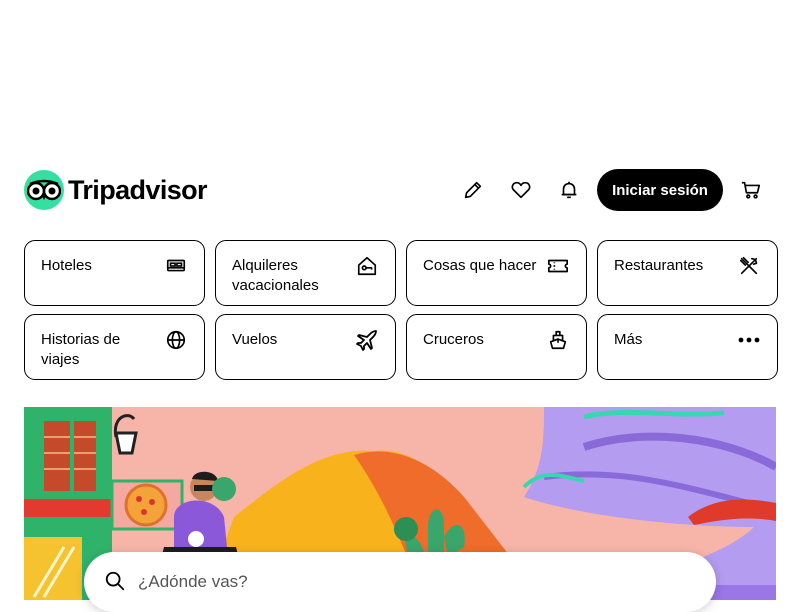 Image resolution: width=800 pixels, height=612 pixels. What do you see at coordinates (305, 347) in the screenshot?
I see `category-flights: Vuelos` at bounding box center [305, 347].